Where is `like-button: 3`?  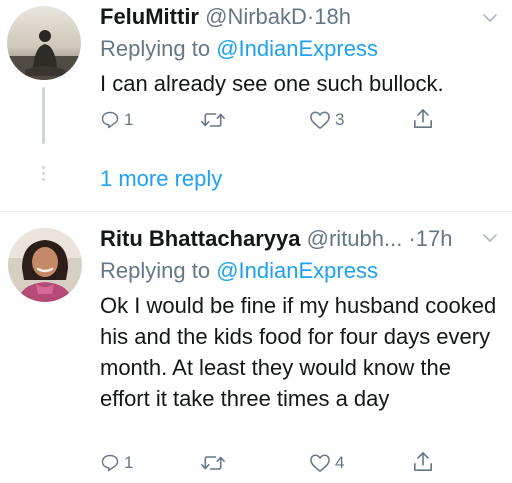
like-button: 3 is located at coordinates (326, 120).